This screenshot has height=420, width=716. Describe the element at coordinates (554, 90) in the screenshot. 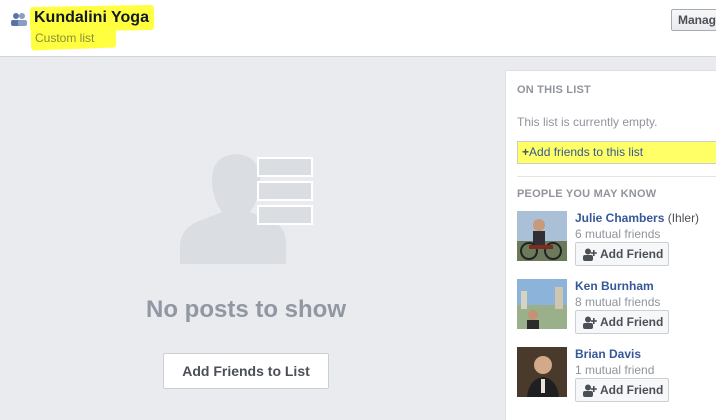

I see `on-list-header: ON THIS LIST` at that location.